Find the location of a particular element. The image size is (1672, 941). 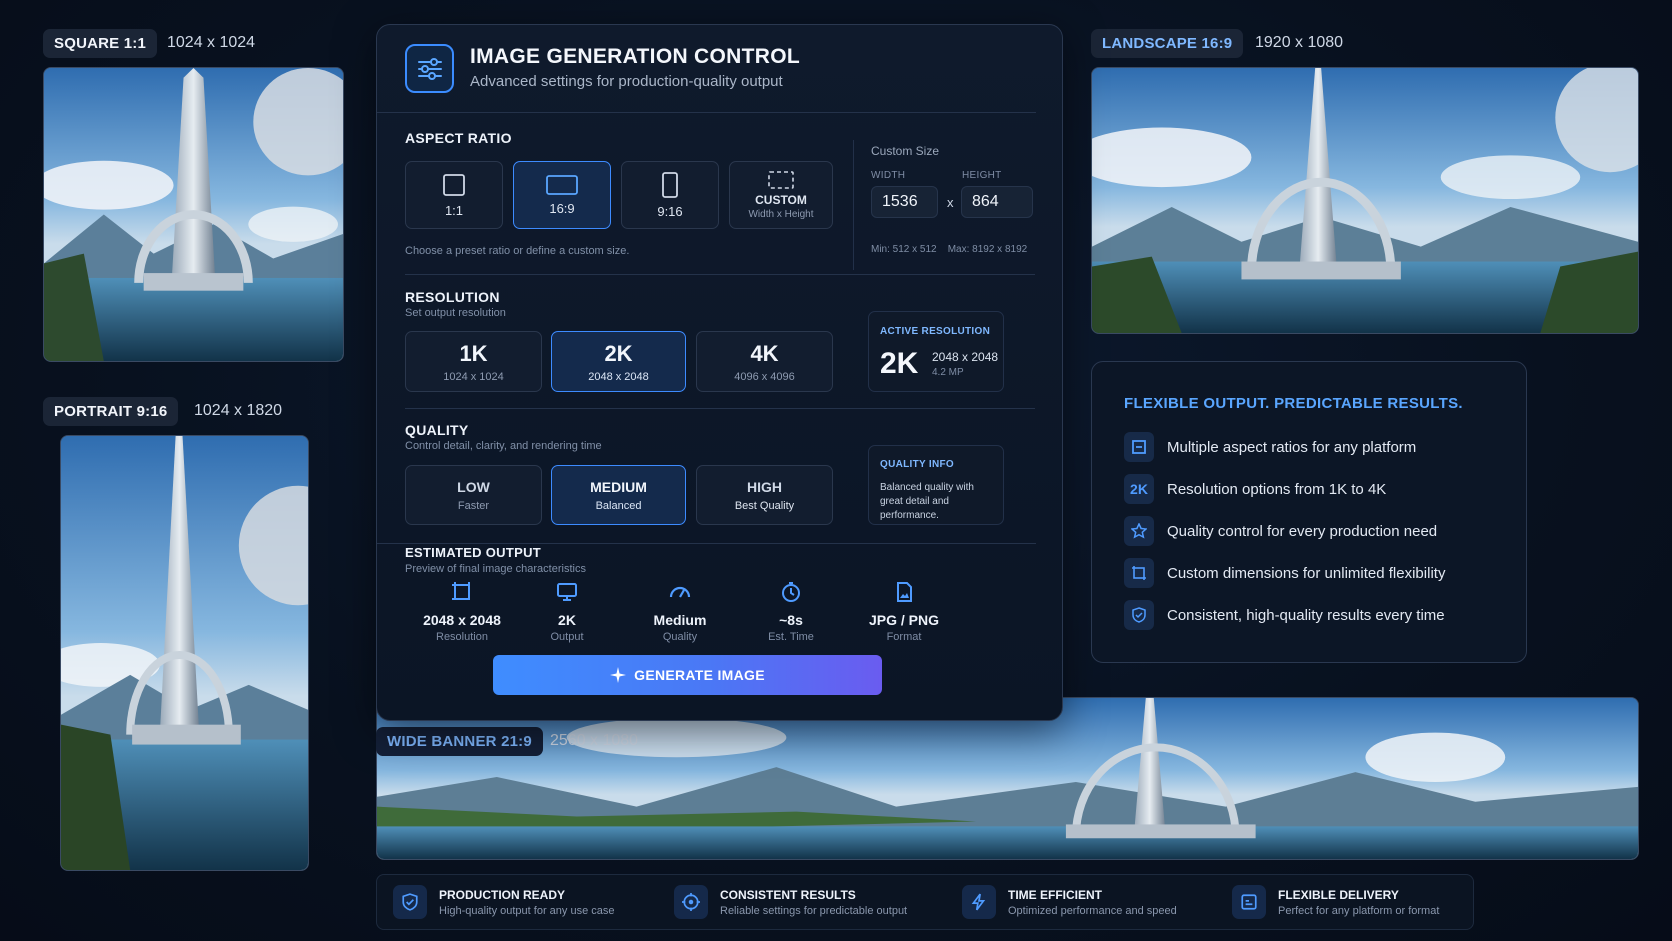

aspect-option-custom: CUSTOM Width x Height is located at coordinates (781, 195).